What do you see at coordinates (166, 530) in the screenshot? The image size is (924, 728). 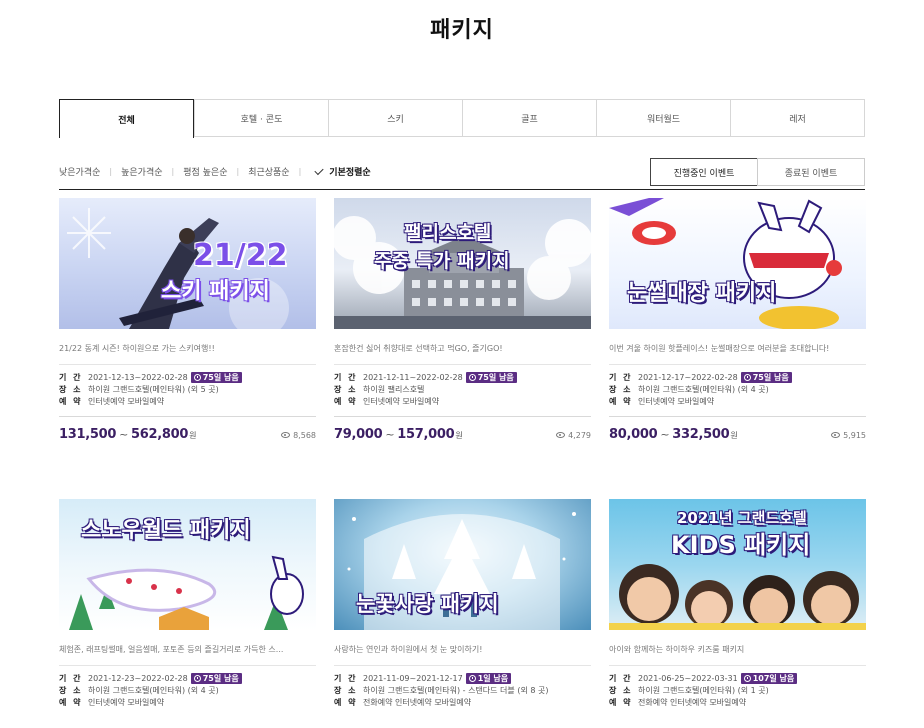 I see `banner-line-1: 스노우월드 패키지` at bounding box center [166, 530].